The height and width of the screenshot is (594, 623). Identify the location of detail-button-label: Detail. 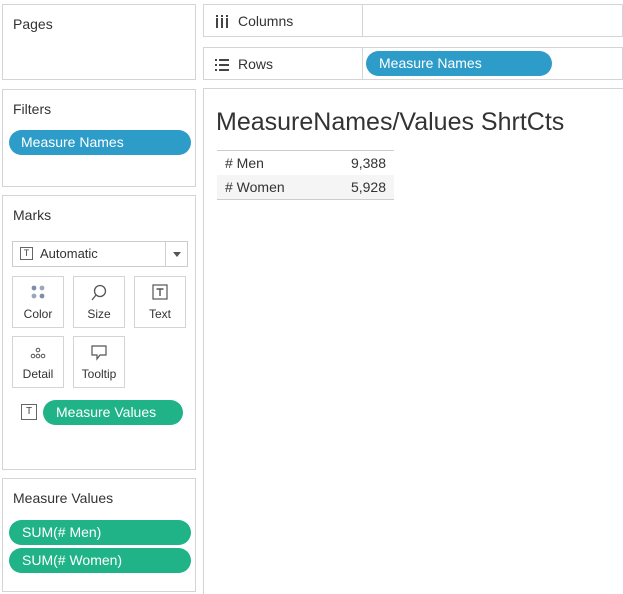
(38, 374).